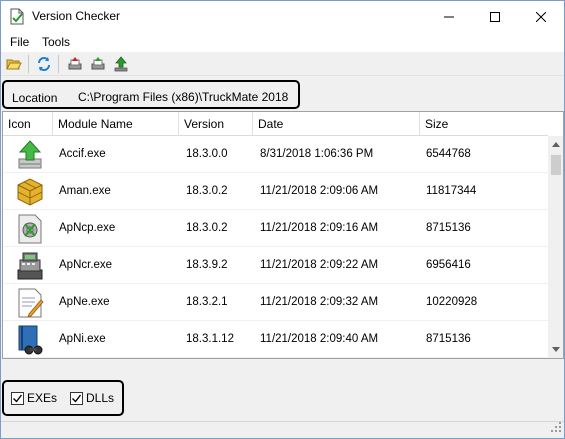 This screenshot has height=439, width=565. Describe the element at coordinates (98, 64) in the screenshot. I see `print-green-icon` at that location.